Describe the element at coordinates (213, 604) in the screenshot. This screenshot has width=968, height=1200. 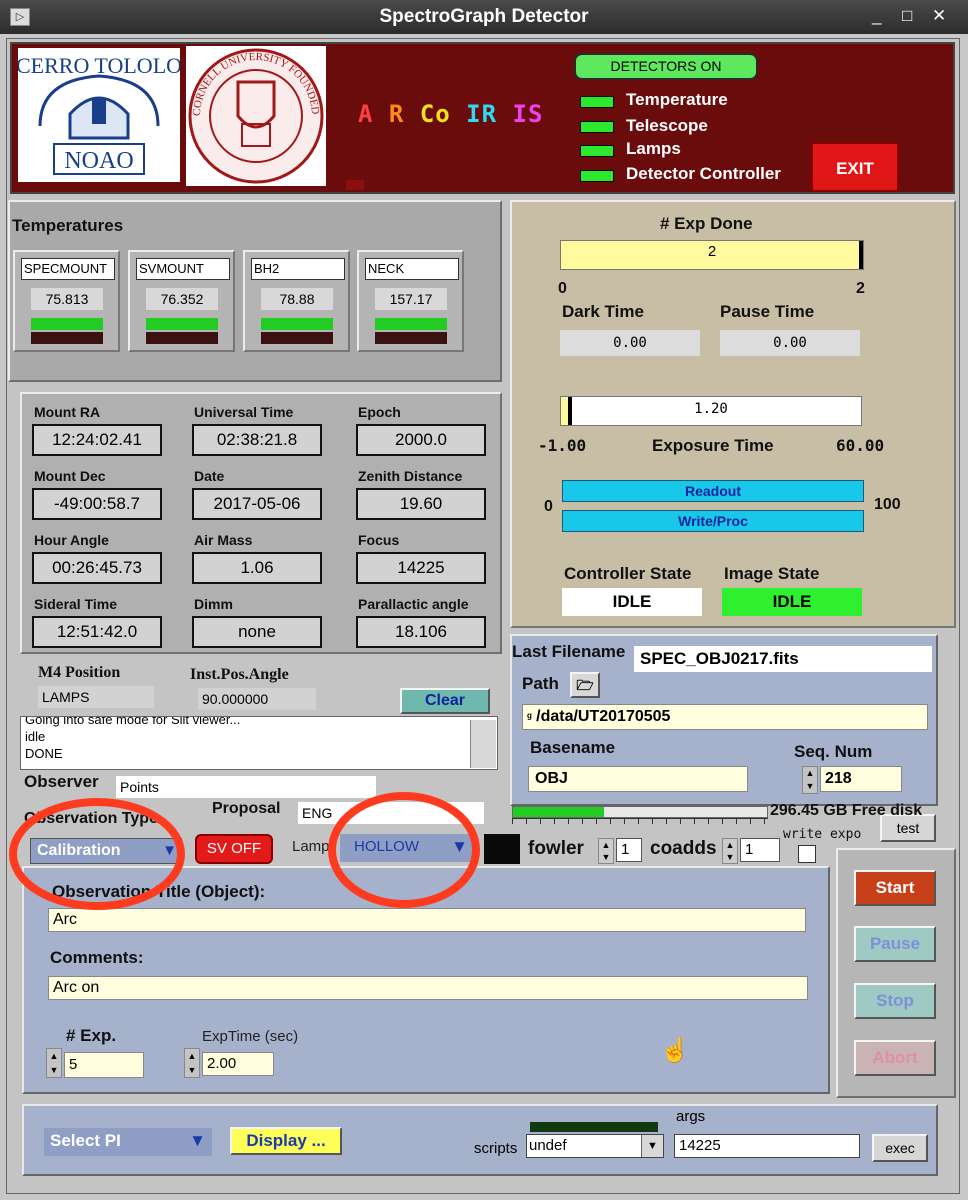
I see `dimm-label: Dimm` at that location.